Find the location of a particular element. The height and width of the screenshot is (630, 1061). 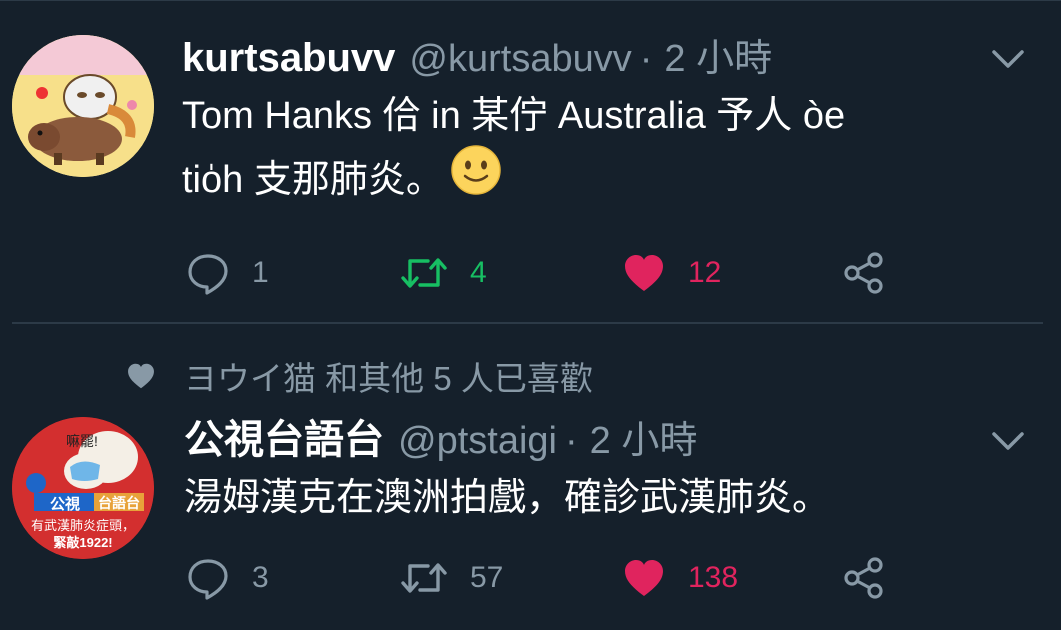

avatar-channel-text: 台語台 is located at coordinates (119, 503).